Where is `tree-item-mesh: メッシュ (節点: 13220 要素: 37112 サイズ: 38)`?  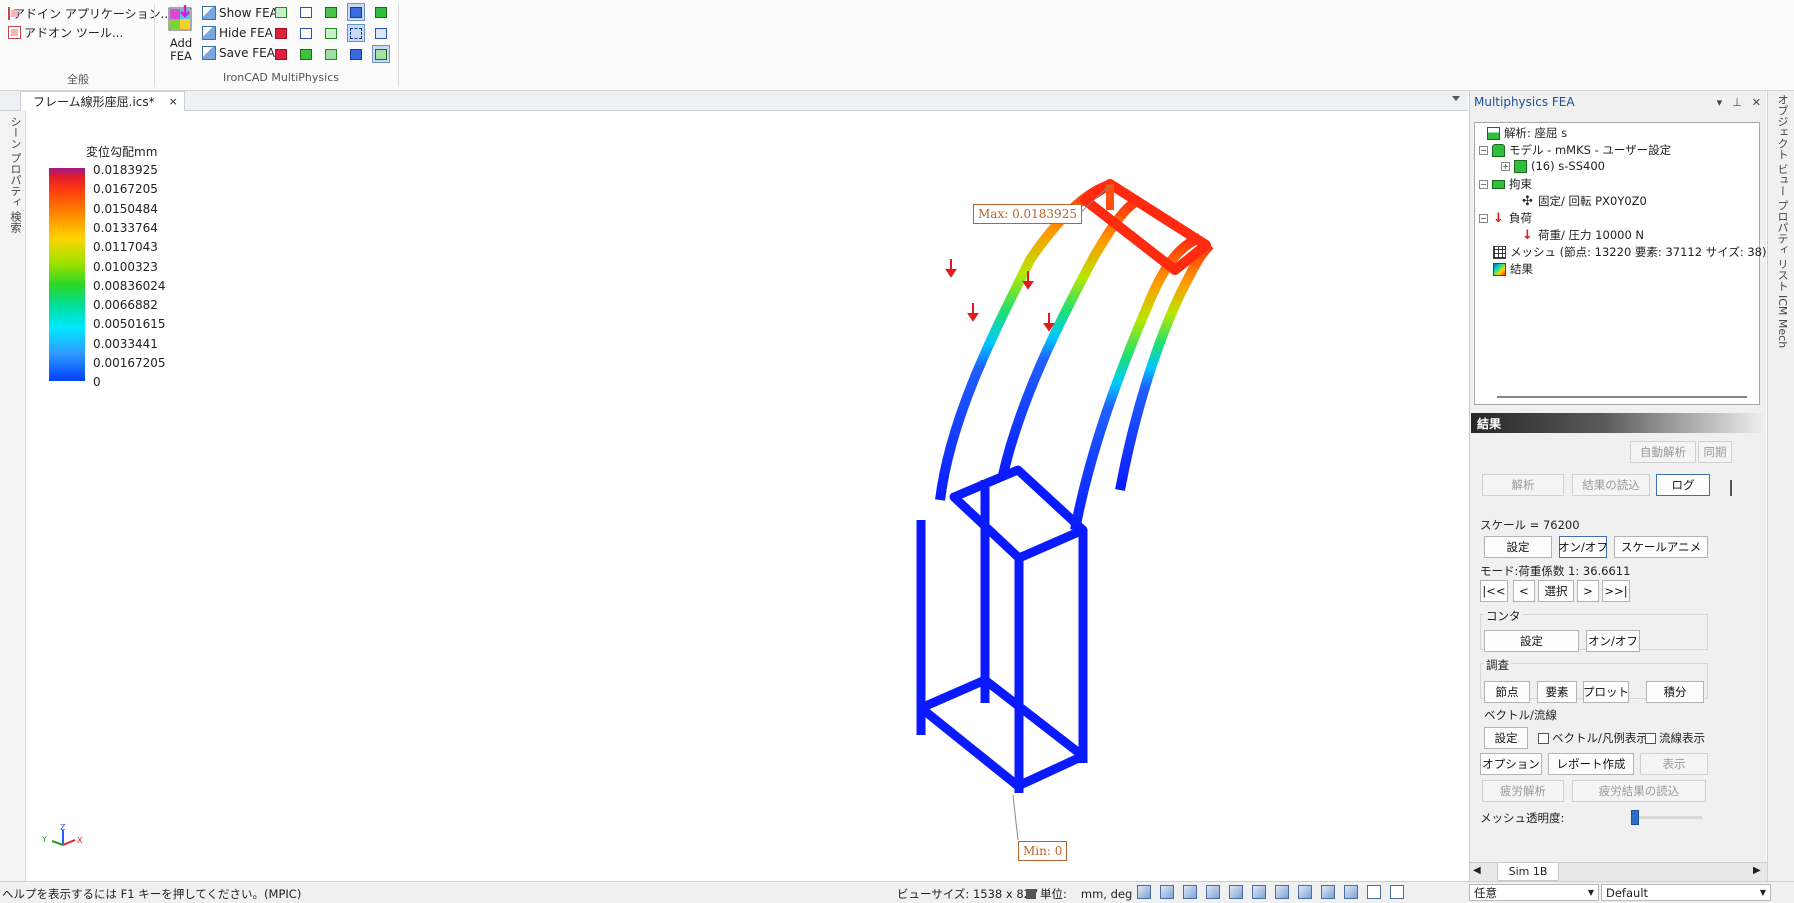
tree-item-mesh: メッシュ (節点: 13220 要素: 37112 サイズ: 38) is located at coordinates (1629, 252).